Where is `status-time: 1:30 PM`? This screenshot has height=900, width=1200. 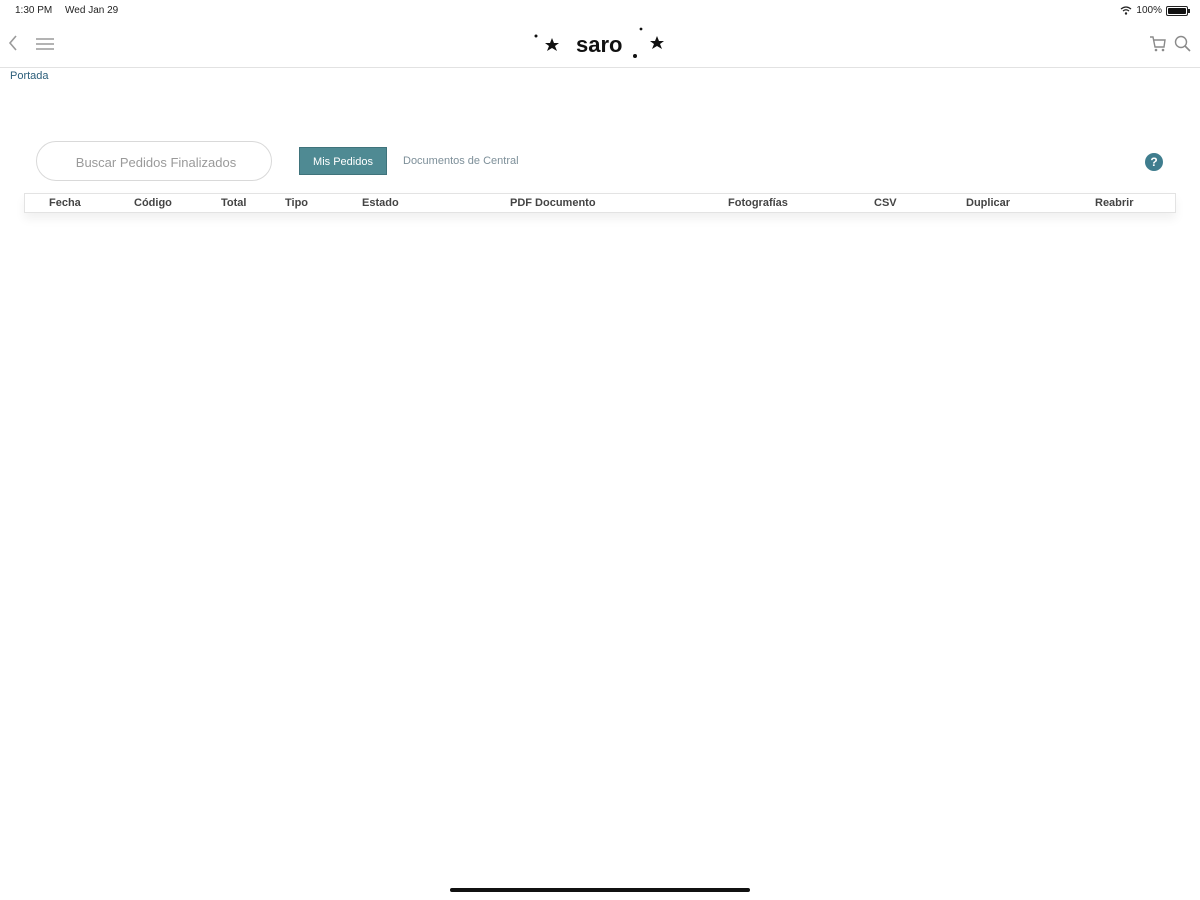
status-time: 1:30 PM is located at coordinates (34, 10).